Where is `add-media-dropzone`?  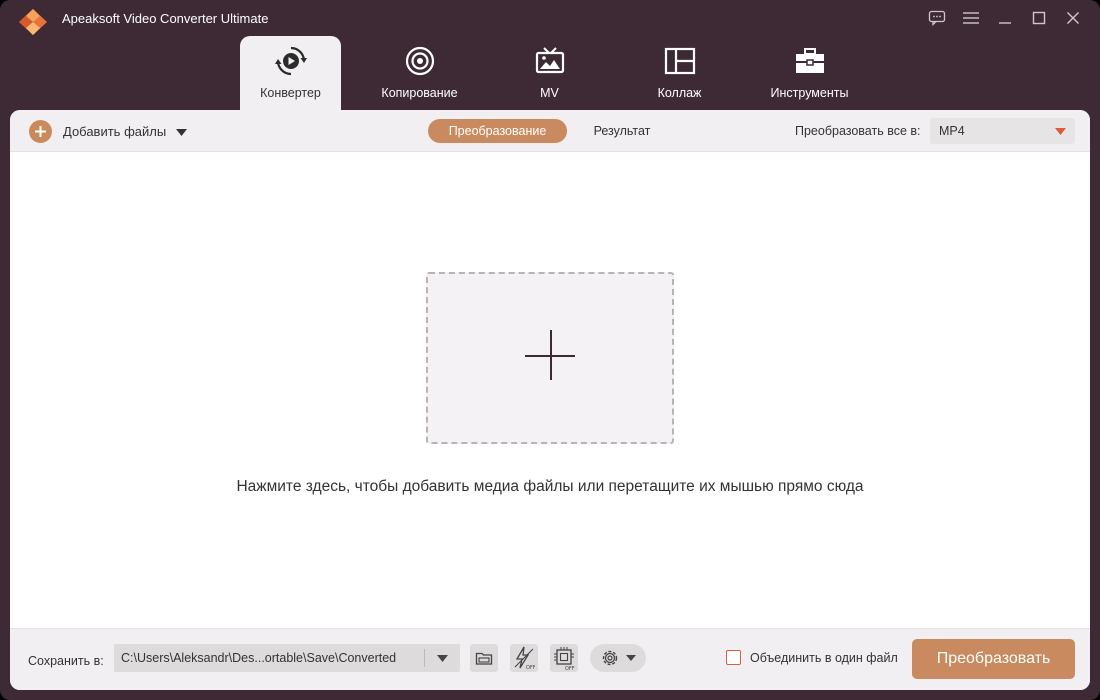 add-media-dropzone is located at coordinates (550, 358).